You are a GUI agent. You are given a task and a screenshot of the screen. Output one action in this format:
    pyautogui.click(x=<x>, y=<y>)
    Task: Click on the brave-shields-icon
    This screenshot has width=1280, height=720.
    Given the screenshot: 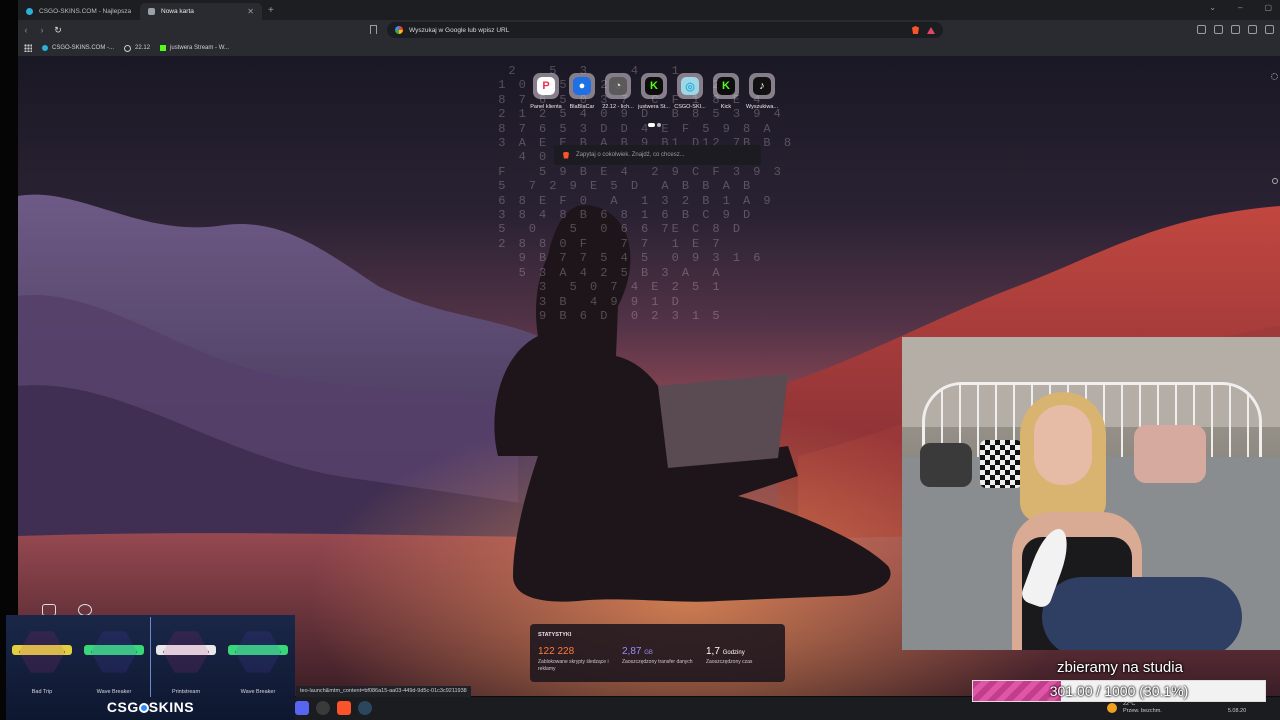 What is the action you would take?
    pyautogui.click(x=915, y=30)
    